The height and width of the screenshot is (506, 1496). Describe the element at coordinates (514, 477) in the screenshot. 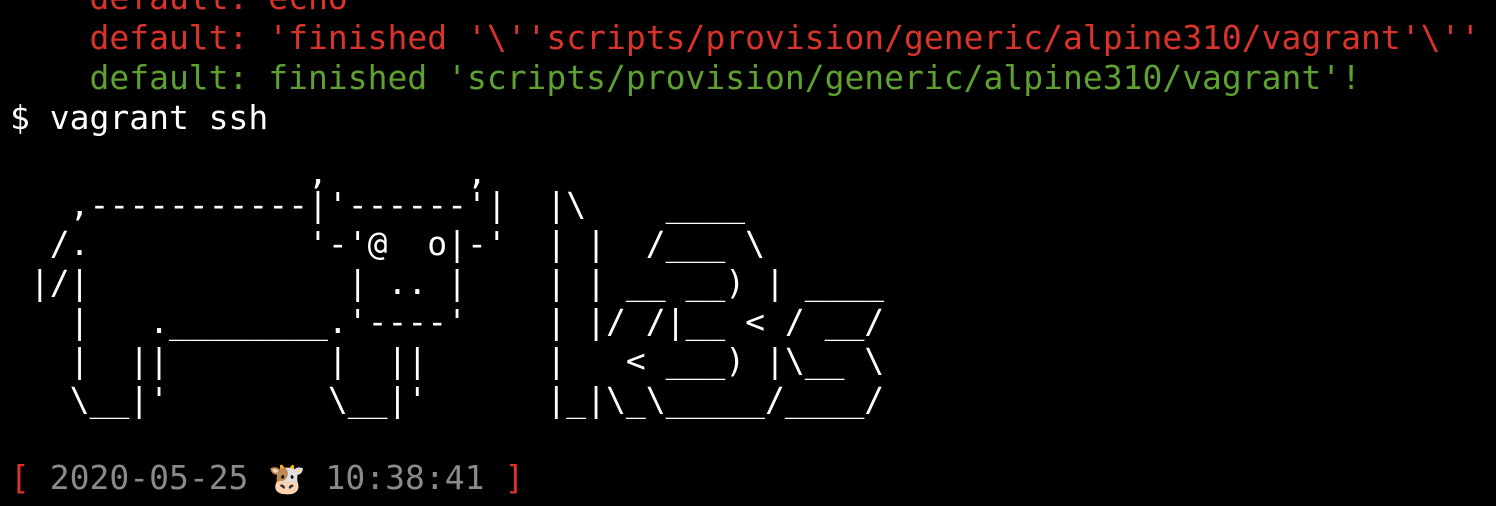

I see `prompt-close-bracket: ]` at that location.